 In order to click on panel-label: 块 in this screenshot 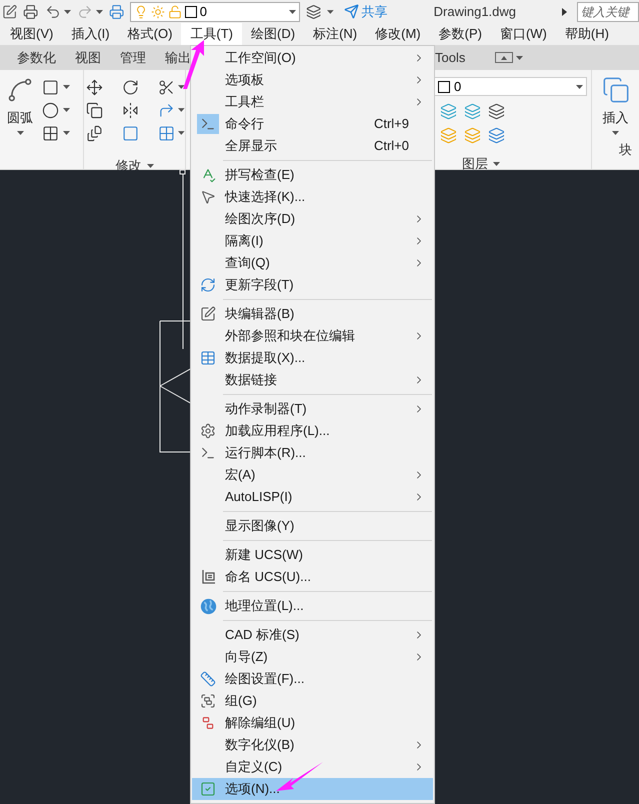, I will do `click(625, 149)`.